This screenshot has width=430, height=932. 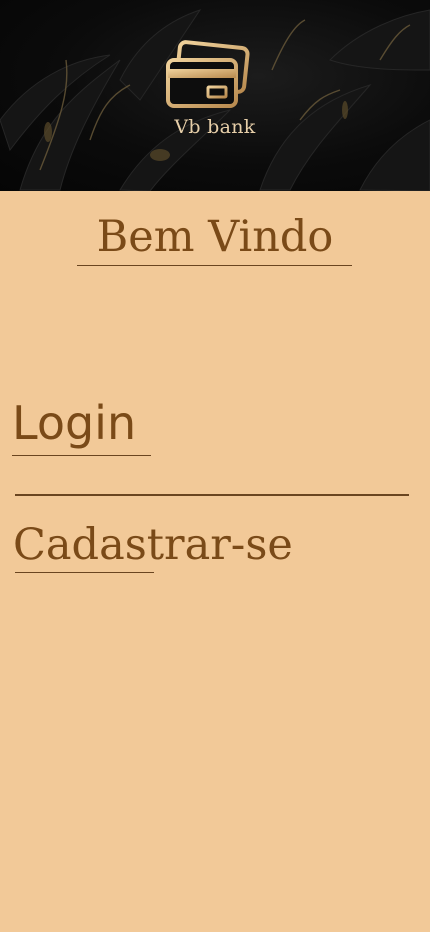 What do you see at coordinates (212, 495) in the screenshot?
I see `section-divider` at bounding box center [212, 495].